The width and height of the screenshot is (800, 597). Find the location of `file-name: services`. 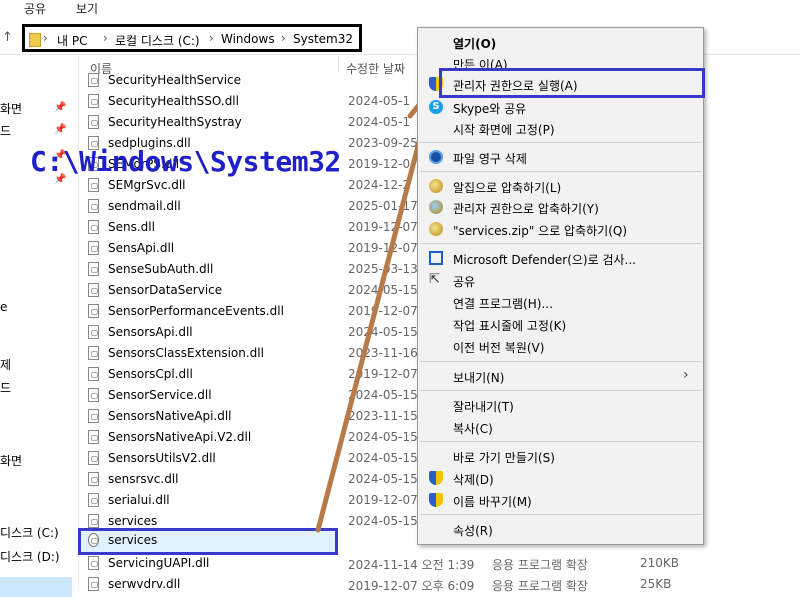

file-name: services is located at coordinates (133, 540).